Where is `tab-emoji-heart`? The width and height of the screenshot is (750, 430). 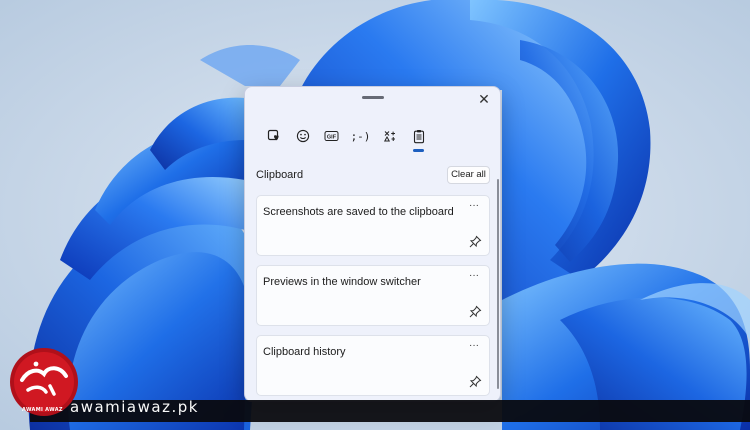 tab-emoji-heart is located at coordinates (273, 136).